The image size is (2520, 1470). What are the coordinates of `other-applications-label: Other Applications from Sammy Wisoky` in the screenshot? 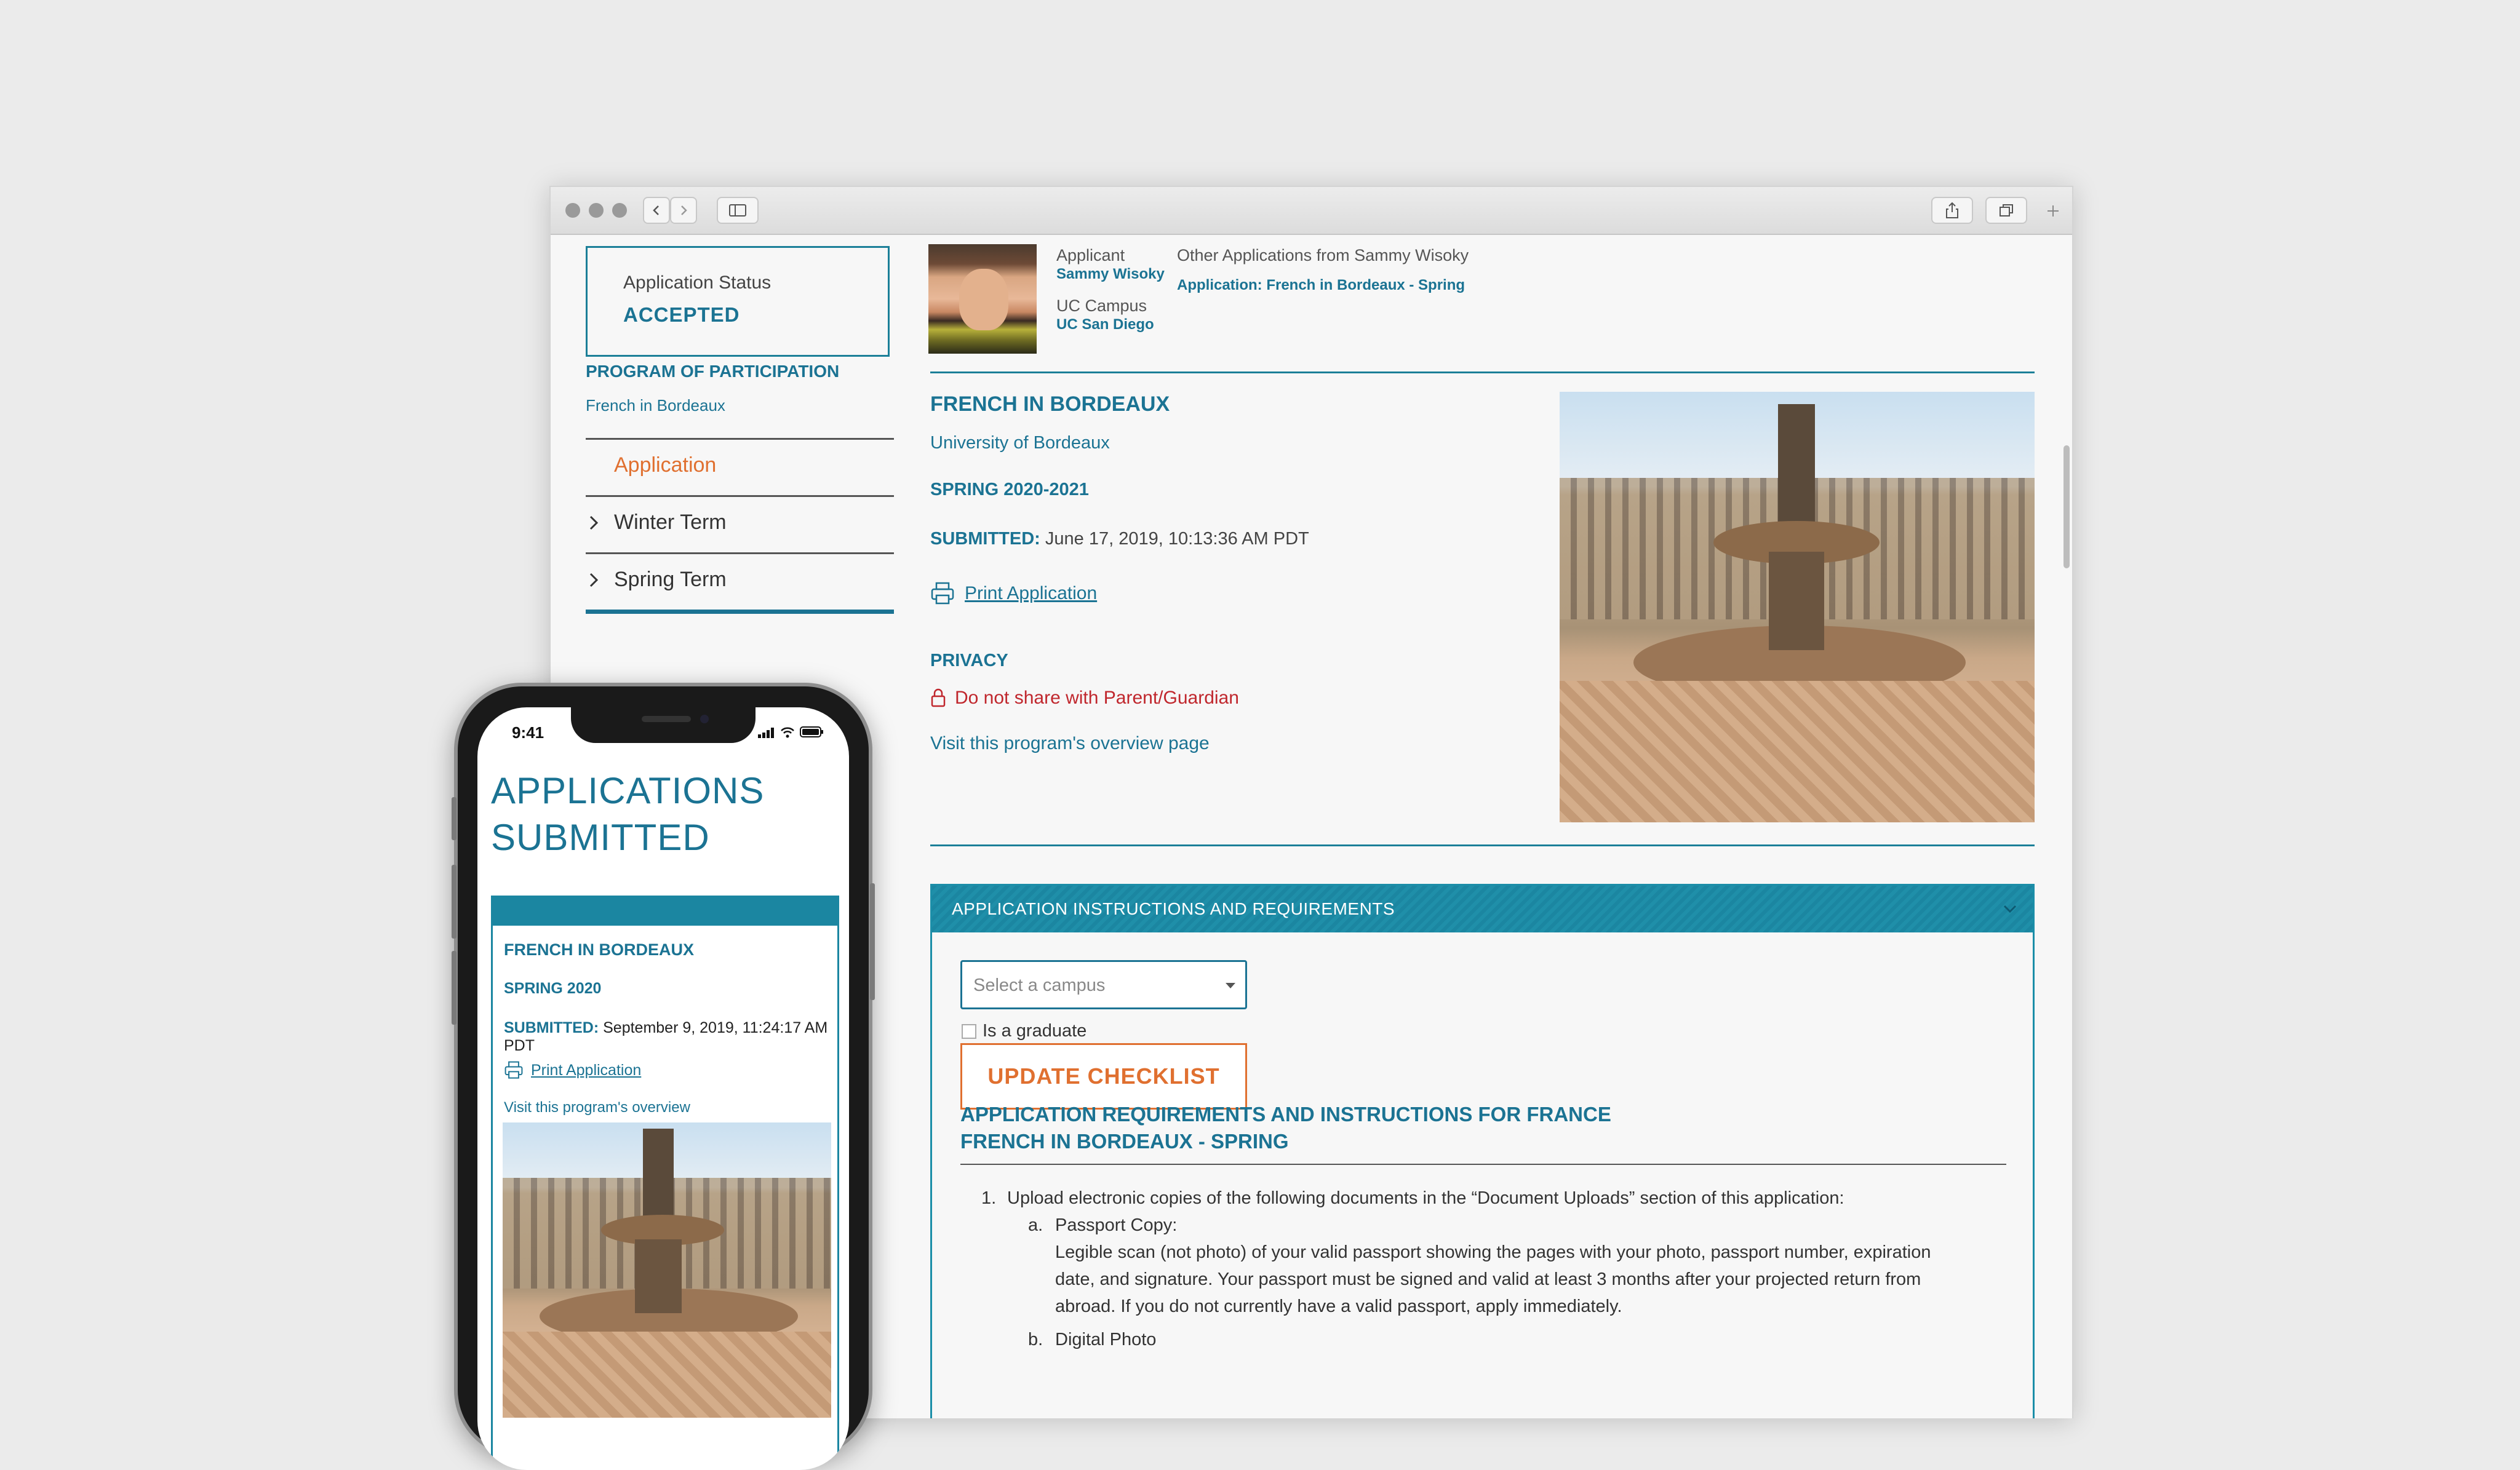 It's located at (1323, 255).